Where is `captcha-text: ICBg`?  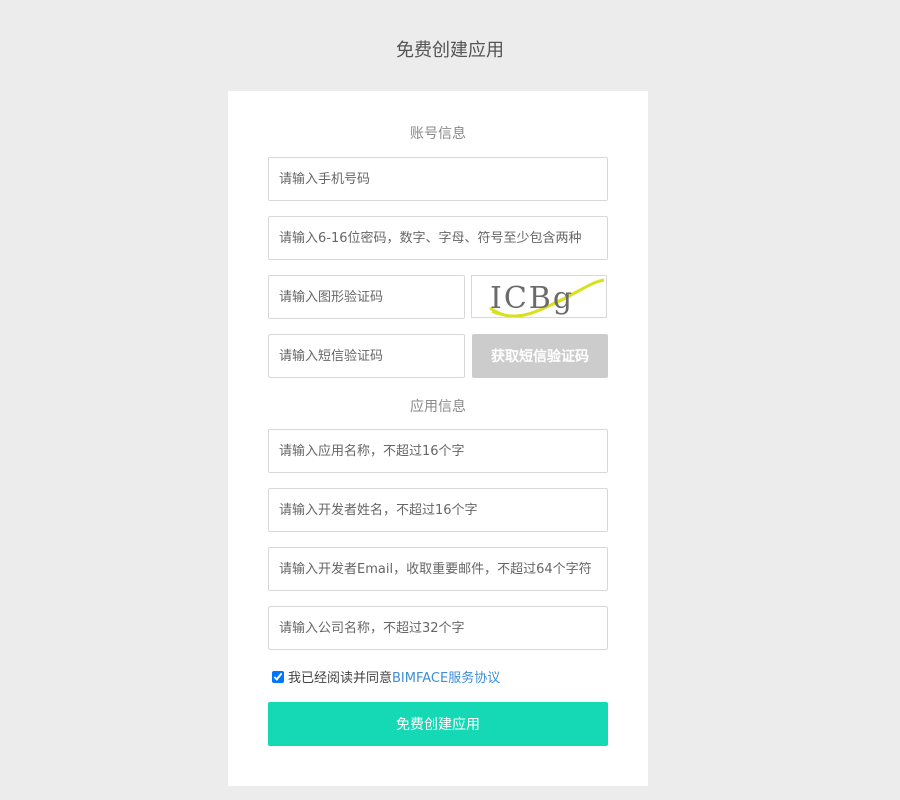
captcha-text: ICBg is located at coordinates (532, 298).